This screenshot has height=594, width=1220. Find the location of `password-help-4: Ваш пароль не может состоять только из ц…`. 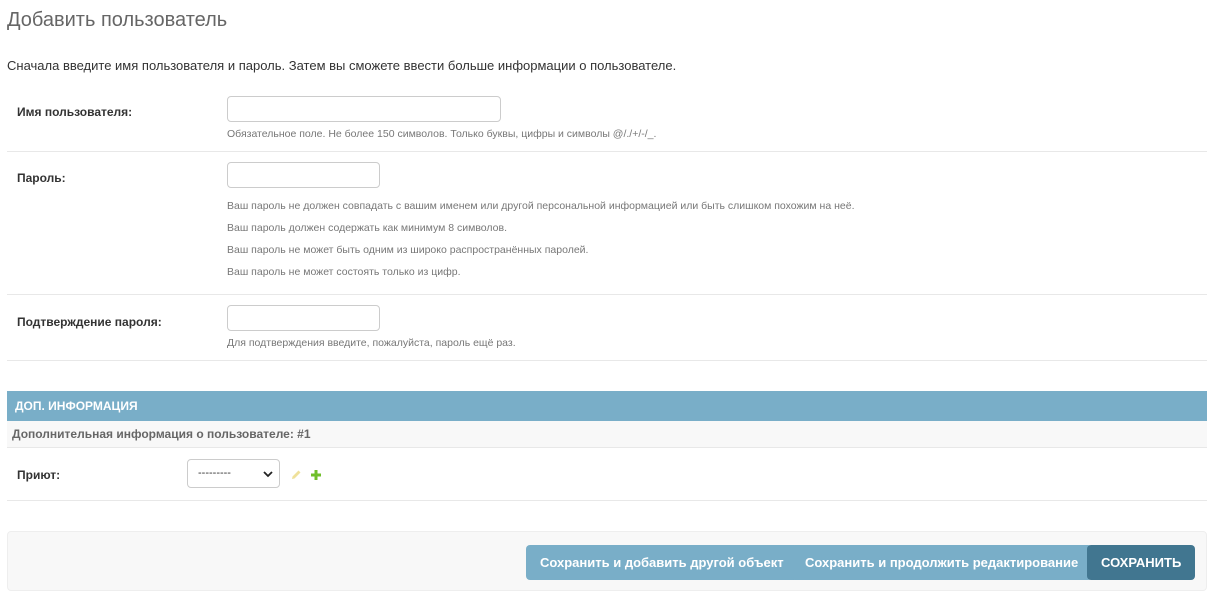

password-help-4: Ваш пароль не может состоять только из ц… is located at coordinates (344, 272).